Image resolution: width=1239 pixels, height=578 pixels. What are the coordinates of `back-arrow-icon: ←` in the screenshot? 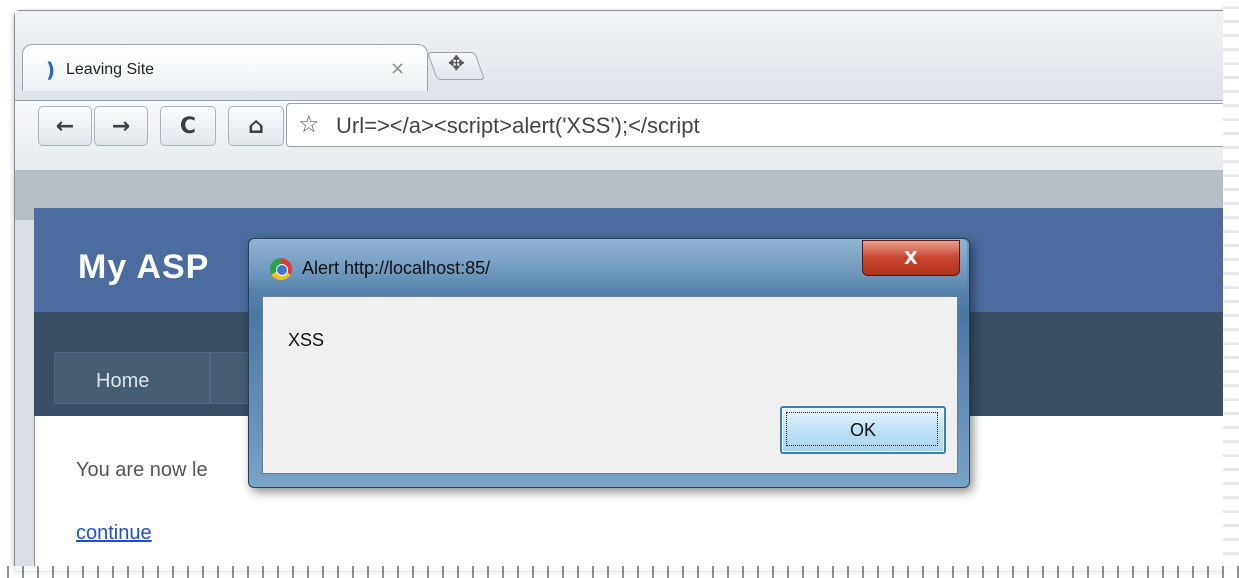 It's located at (65, 126).